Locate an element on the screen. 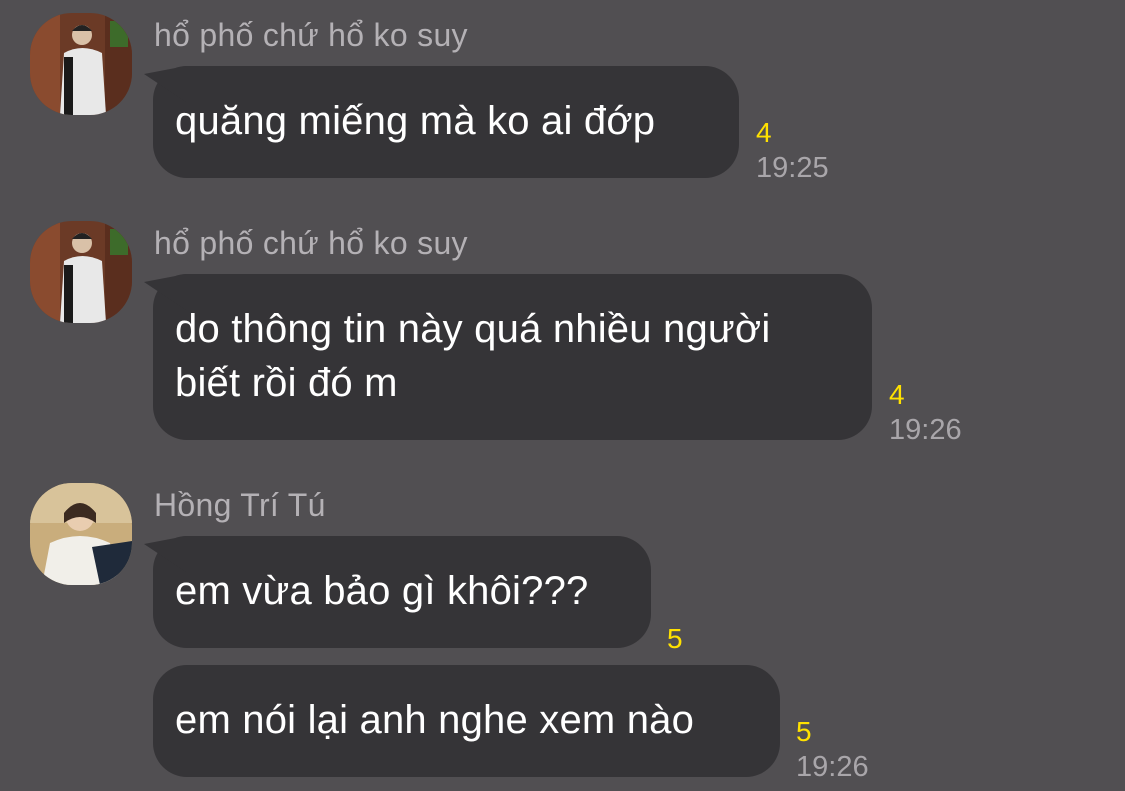 The width and height of the screenshot is (1125, 791). message-text: em nói lại anh nghe xem nào is located at coordinates (435, 720).